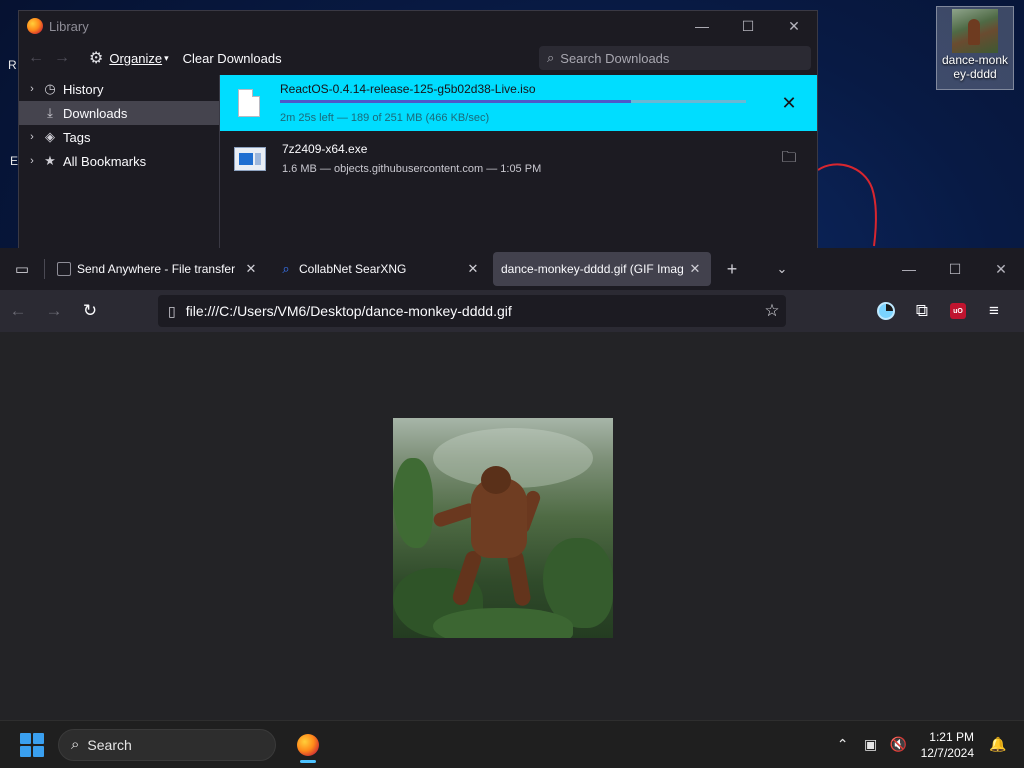  I want to click on notification-bell-icon: 🔔, so click(998, 744).